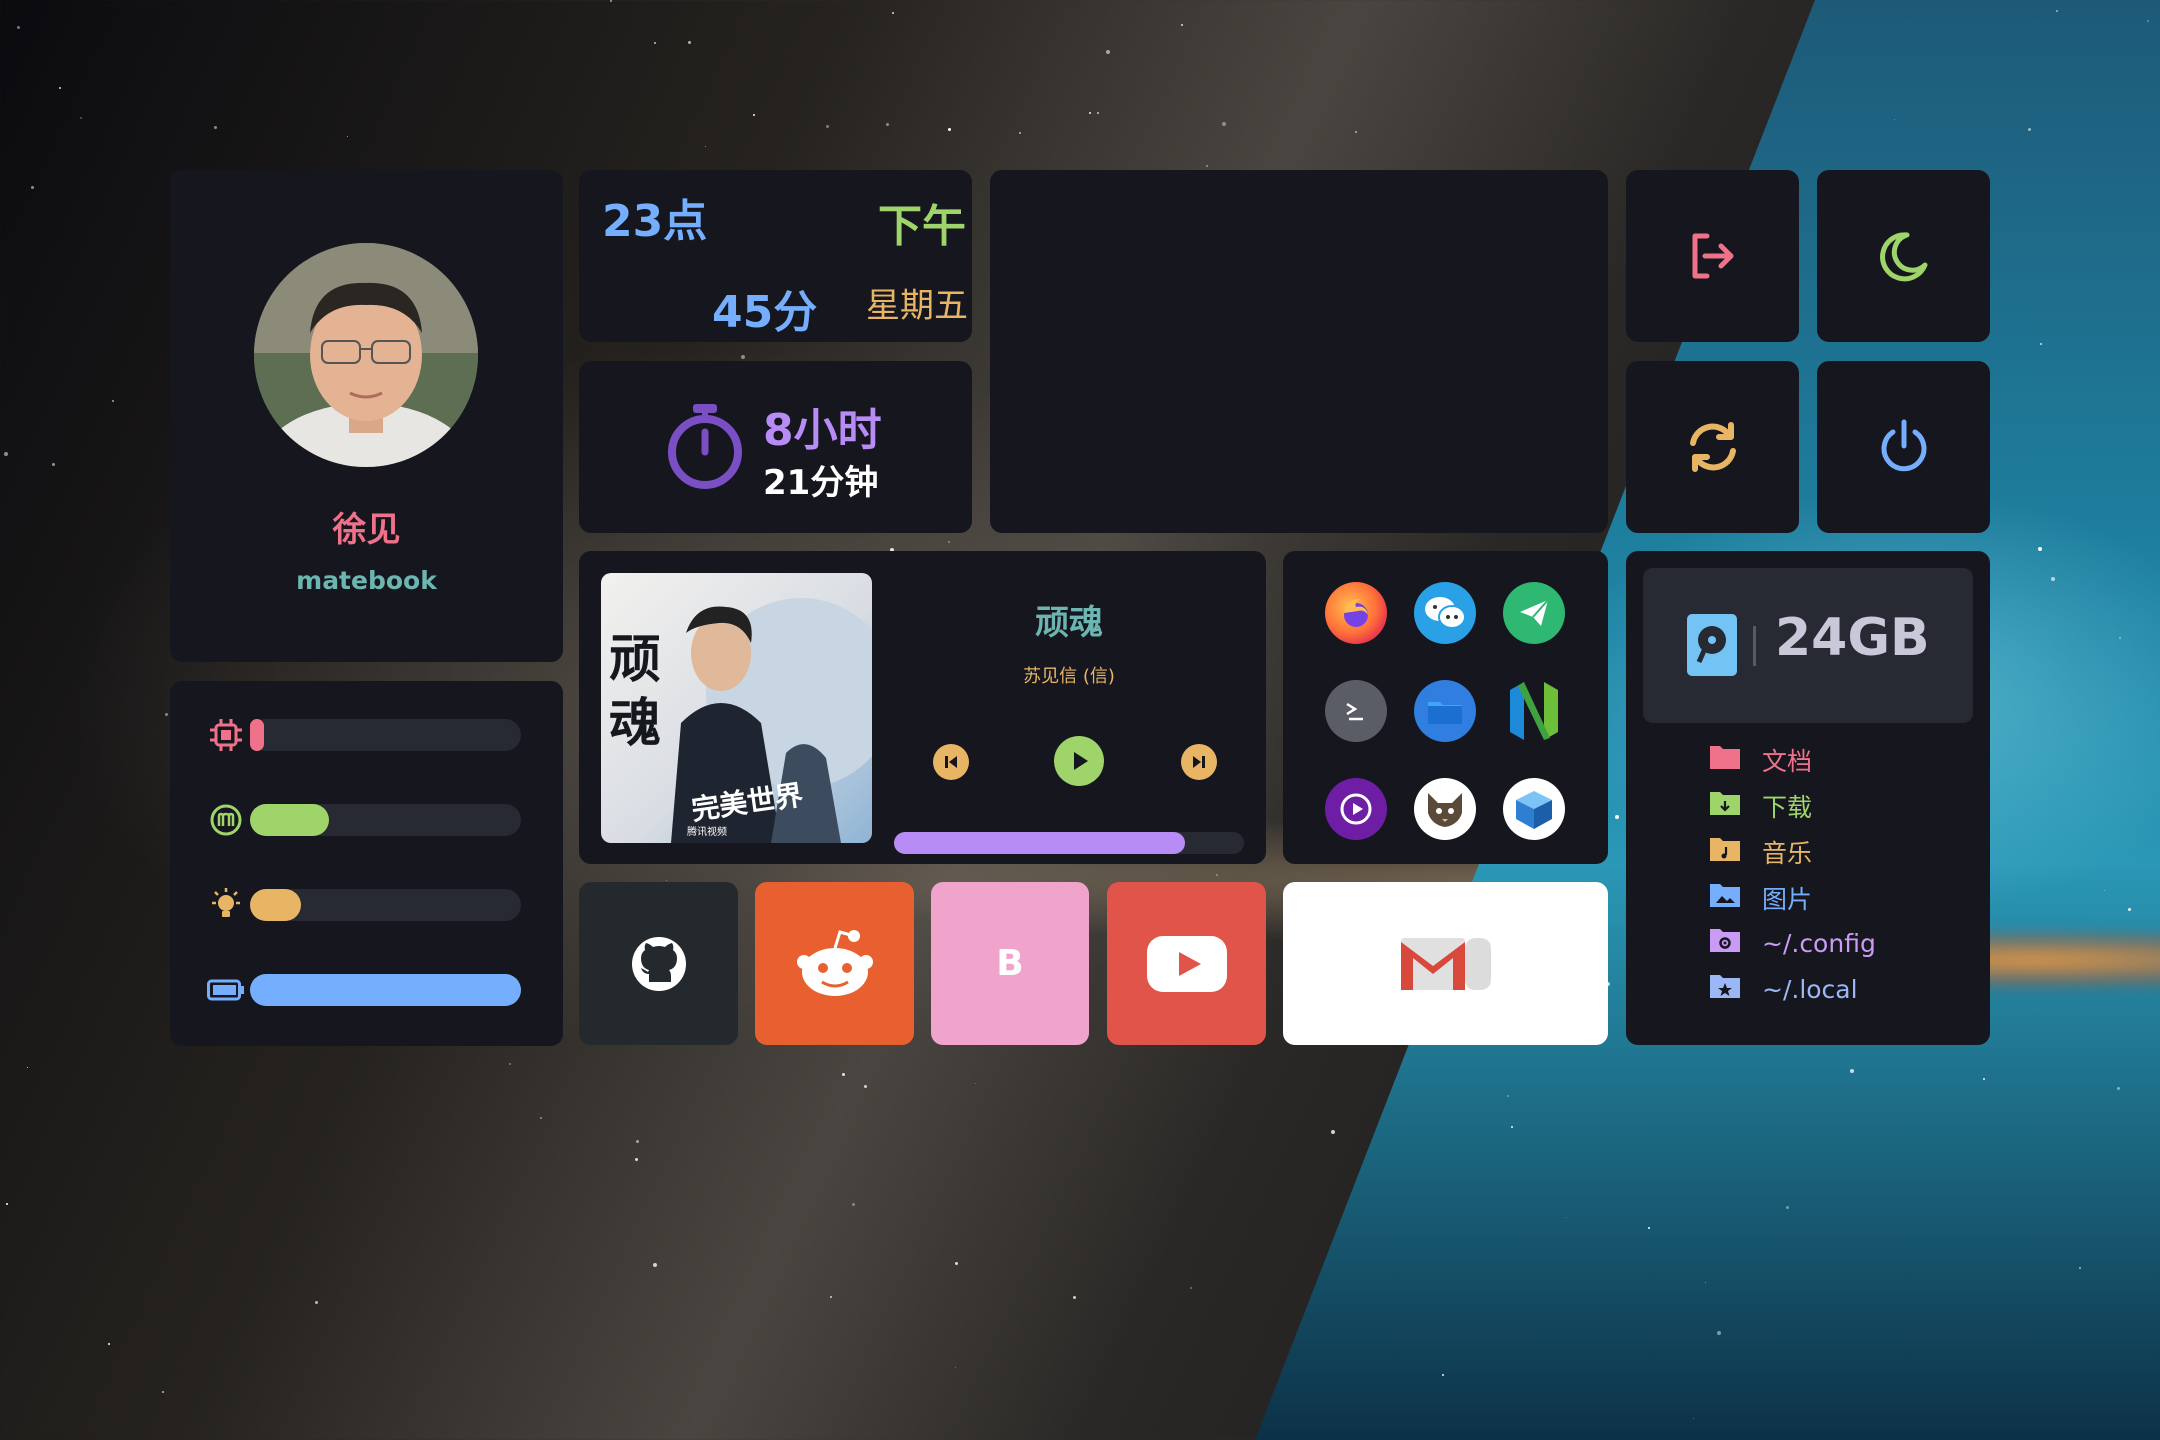 The width and height of the screenshot is (2160, 1440). I want to click on gmail-icon, so click(1445, 963).